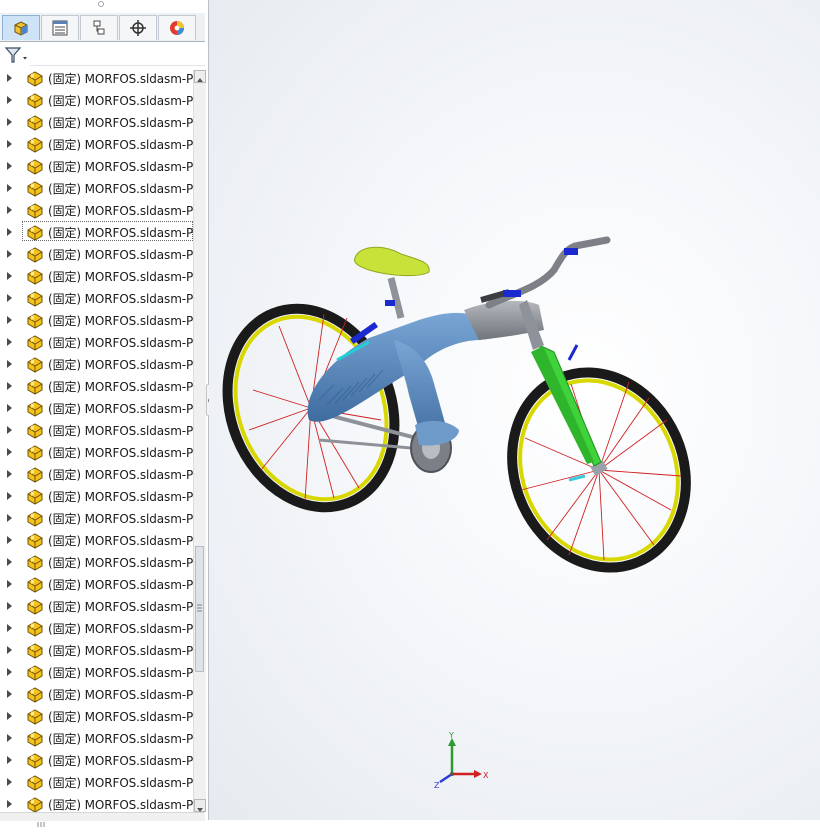 The image size is (820, 832). I want to click on scroll-up-arrow, so click(200, 76).